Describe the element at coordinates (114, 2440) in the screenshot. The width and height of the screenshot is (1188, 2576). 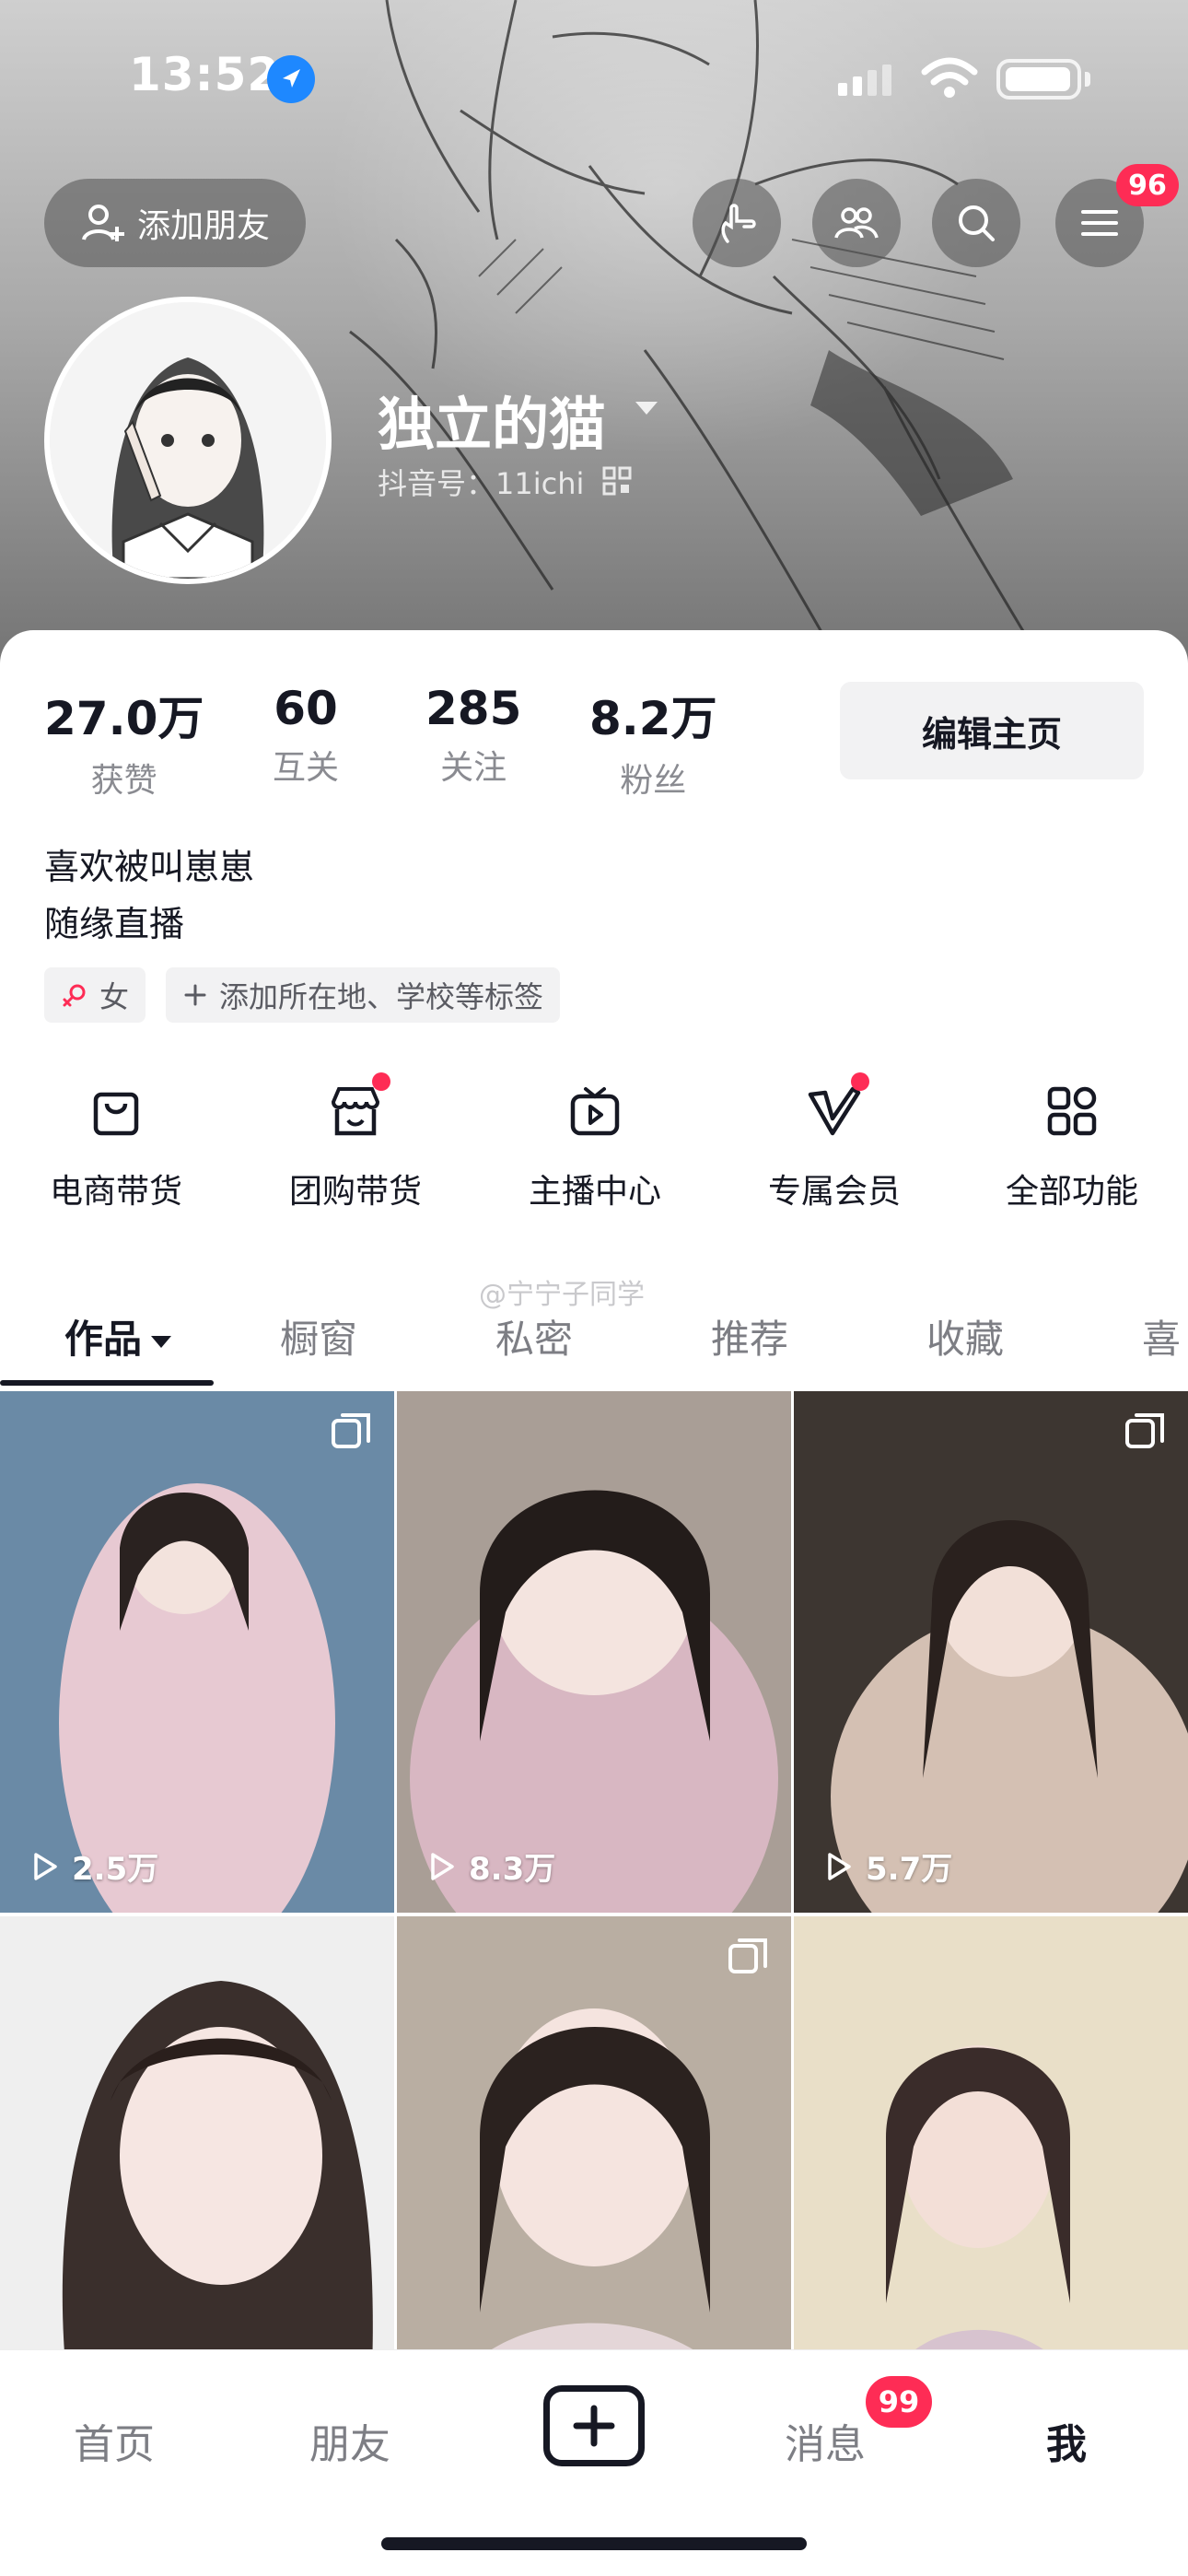
I see `nav-home: 首页` at that location.